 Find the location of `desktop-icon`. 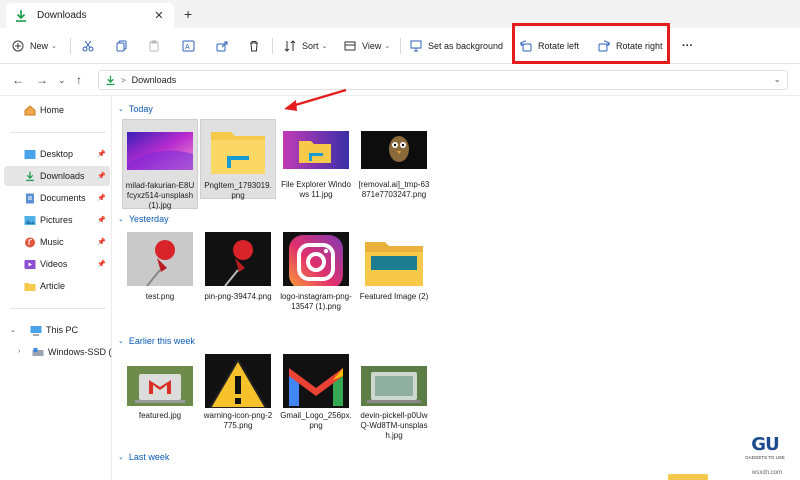

desktop-icon is located at coordinates (30, 154).